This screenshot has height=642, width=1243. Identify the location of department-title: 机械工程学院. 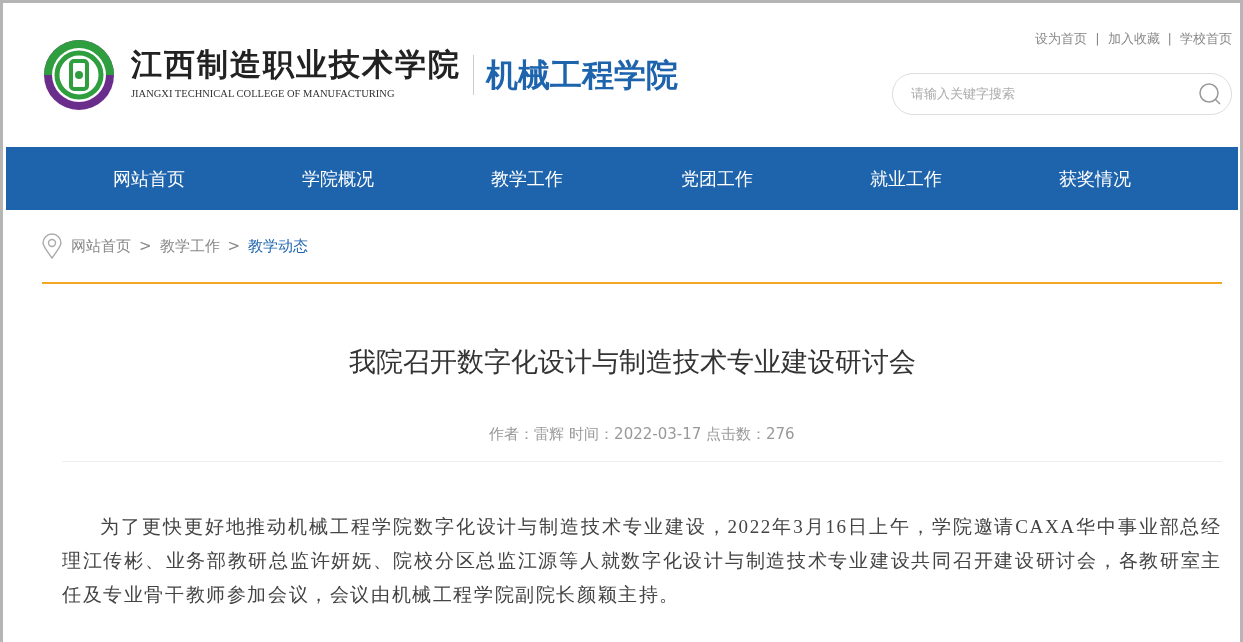
(582, 75).